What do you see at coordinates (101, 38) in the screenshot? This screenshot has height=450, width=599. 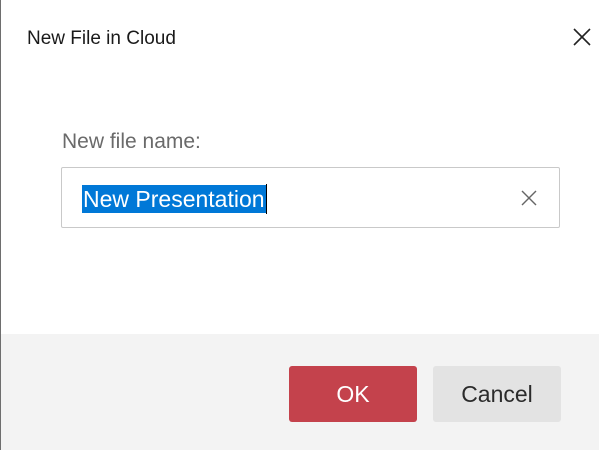 I see `dialog-title: New File in Cloud` at bounding box center [101, 38].